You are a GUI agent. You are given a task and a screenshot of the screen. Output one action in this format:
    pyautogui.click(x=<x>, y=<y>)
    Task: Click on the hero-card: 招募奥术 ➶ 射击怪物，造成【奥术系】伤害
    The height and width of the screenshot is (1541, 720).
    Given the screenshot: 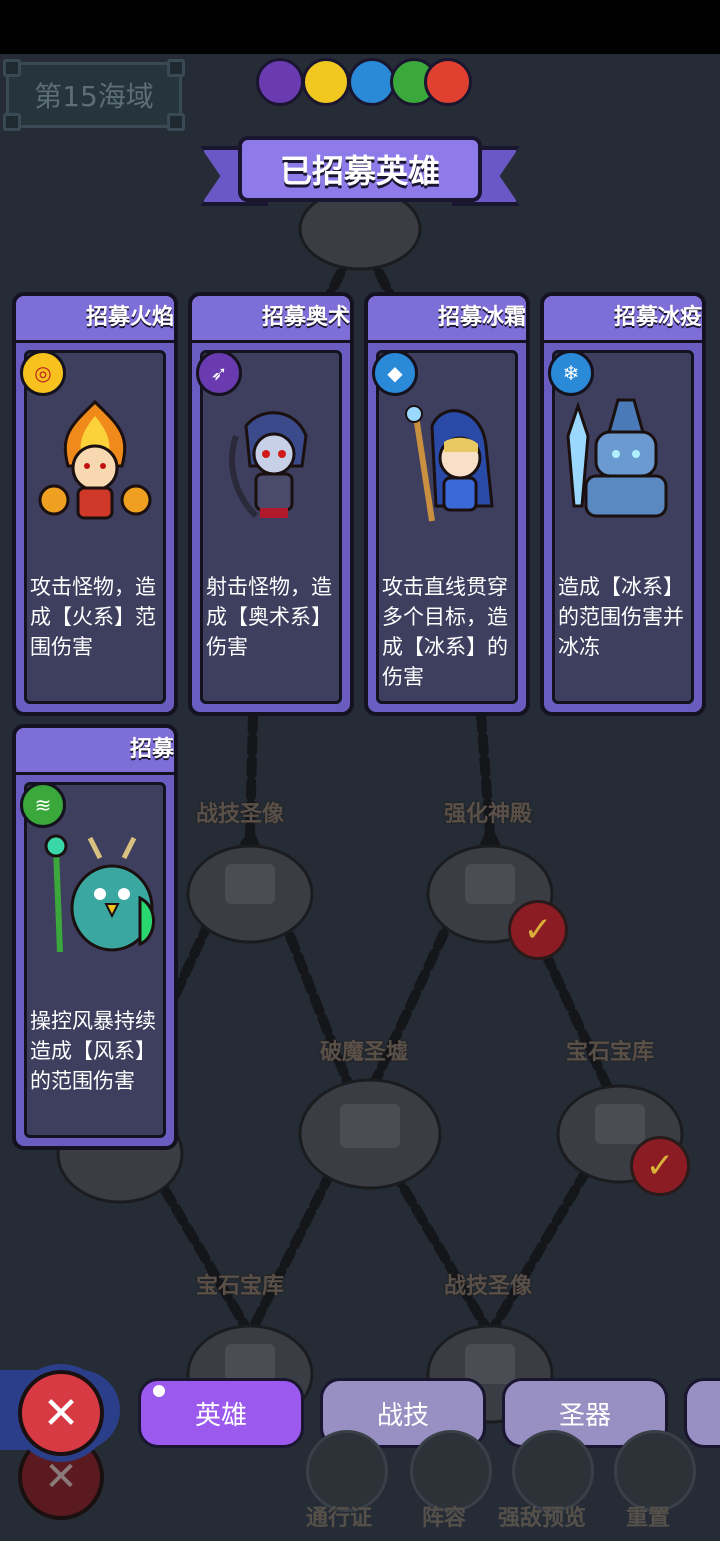 What is the action you would take?
    pyautogui.click(x=271, y=504)
    